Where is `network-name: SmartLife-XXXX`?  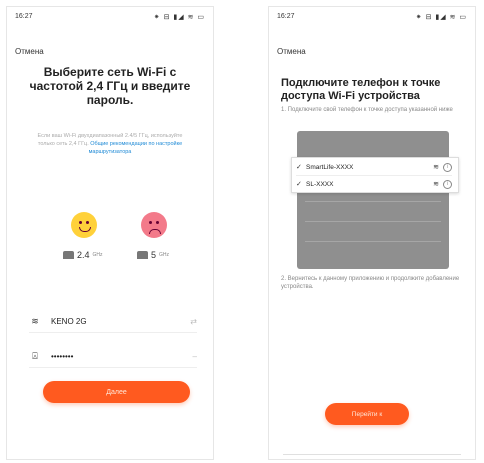
network-name: SmartLife-XXXX is located at coordinates (330, 167).